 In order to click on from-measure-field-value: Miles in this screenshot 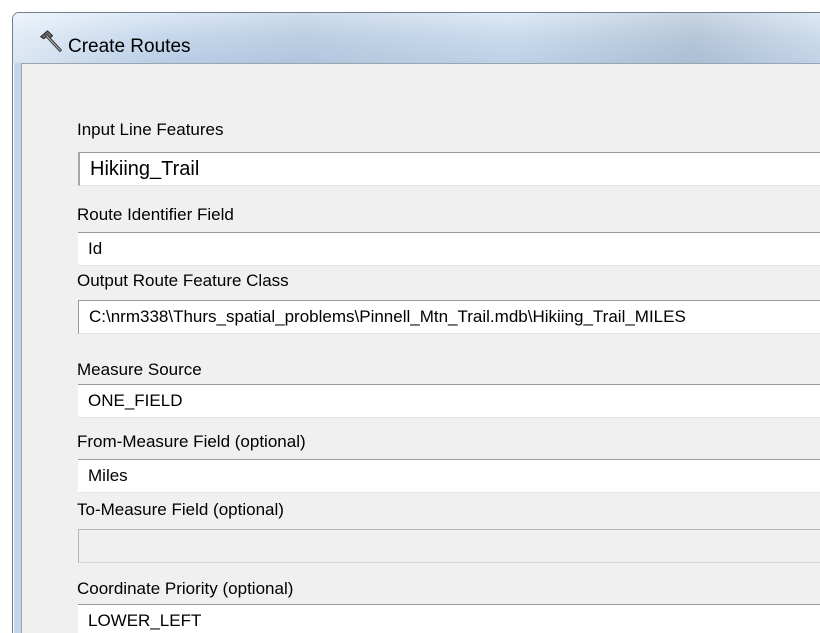, I will do `click(108, 475)`.